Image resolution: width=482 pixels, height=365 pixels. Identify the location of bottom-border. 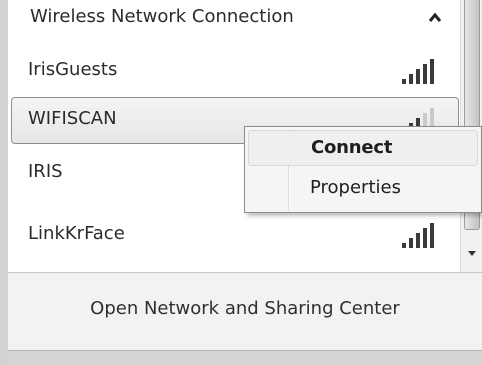
(245, 357).